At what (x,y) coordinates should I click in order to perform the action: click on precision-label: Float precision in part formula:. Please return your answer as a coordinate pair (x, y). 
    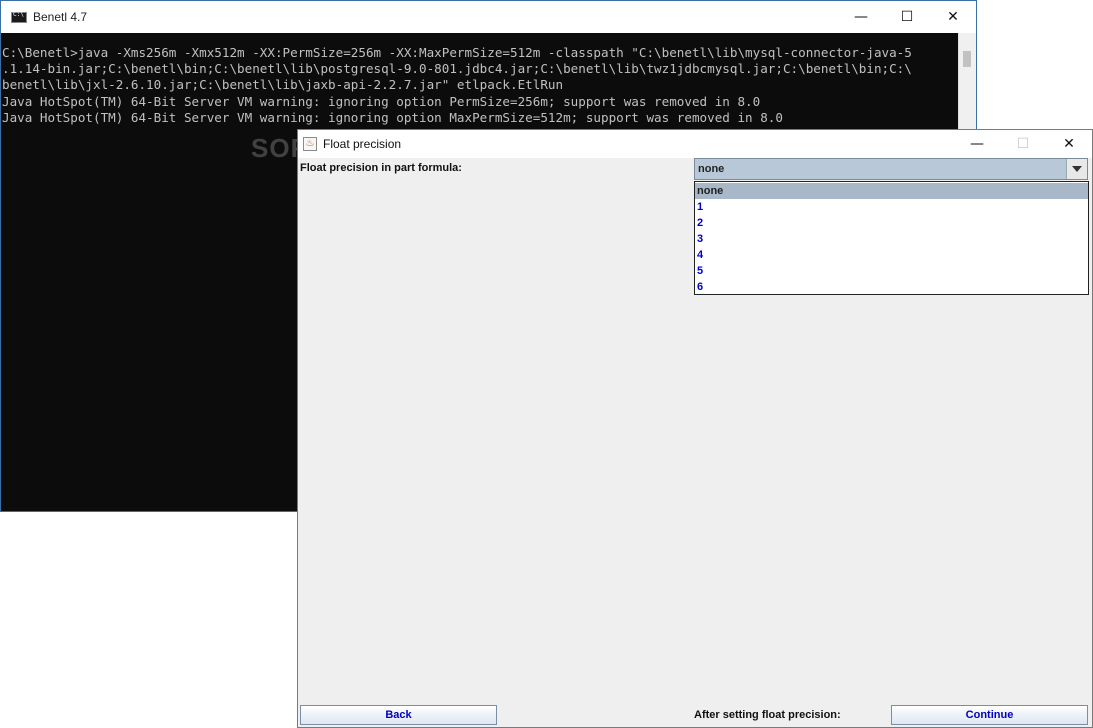
    Looking at the image, I should click on (381, 168).